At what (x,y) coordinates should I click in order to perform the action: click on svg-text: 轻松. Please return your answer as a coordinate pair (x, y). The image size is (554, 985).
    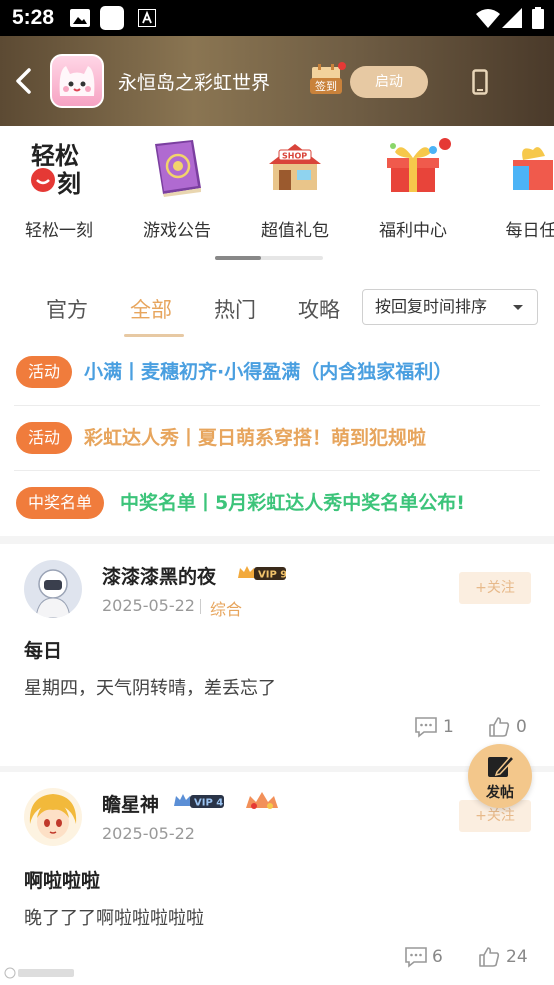
    Looking at the image, I should click on (55, 156).